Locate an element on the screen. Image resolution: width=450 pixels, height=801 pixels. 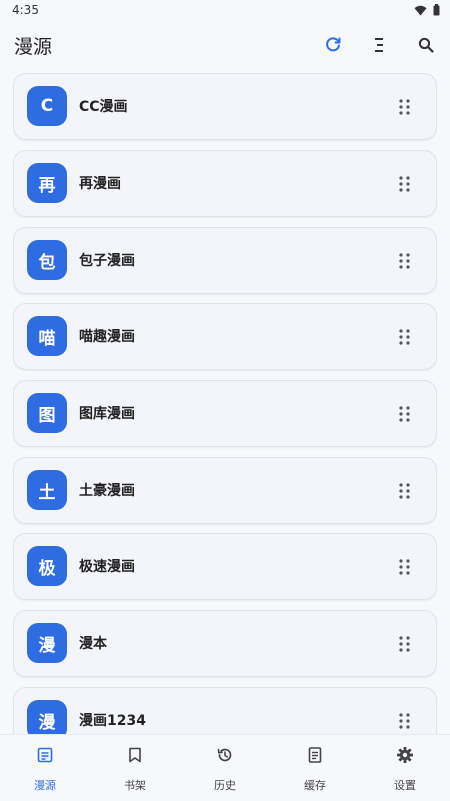
sort-button is located at coordinates (379, 45).